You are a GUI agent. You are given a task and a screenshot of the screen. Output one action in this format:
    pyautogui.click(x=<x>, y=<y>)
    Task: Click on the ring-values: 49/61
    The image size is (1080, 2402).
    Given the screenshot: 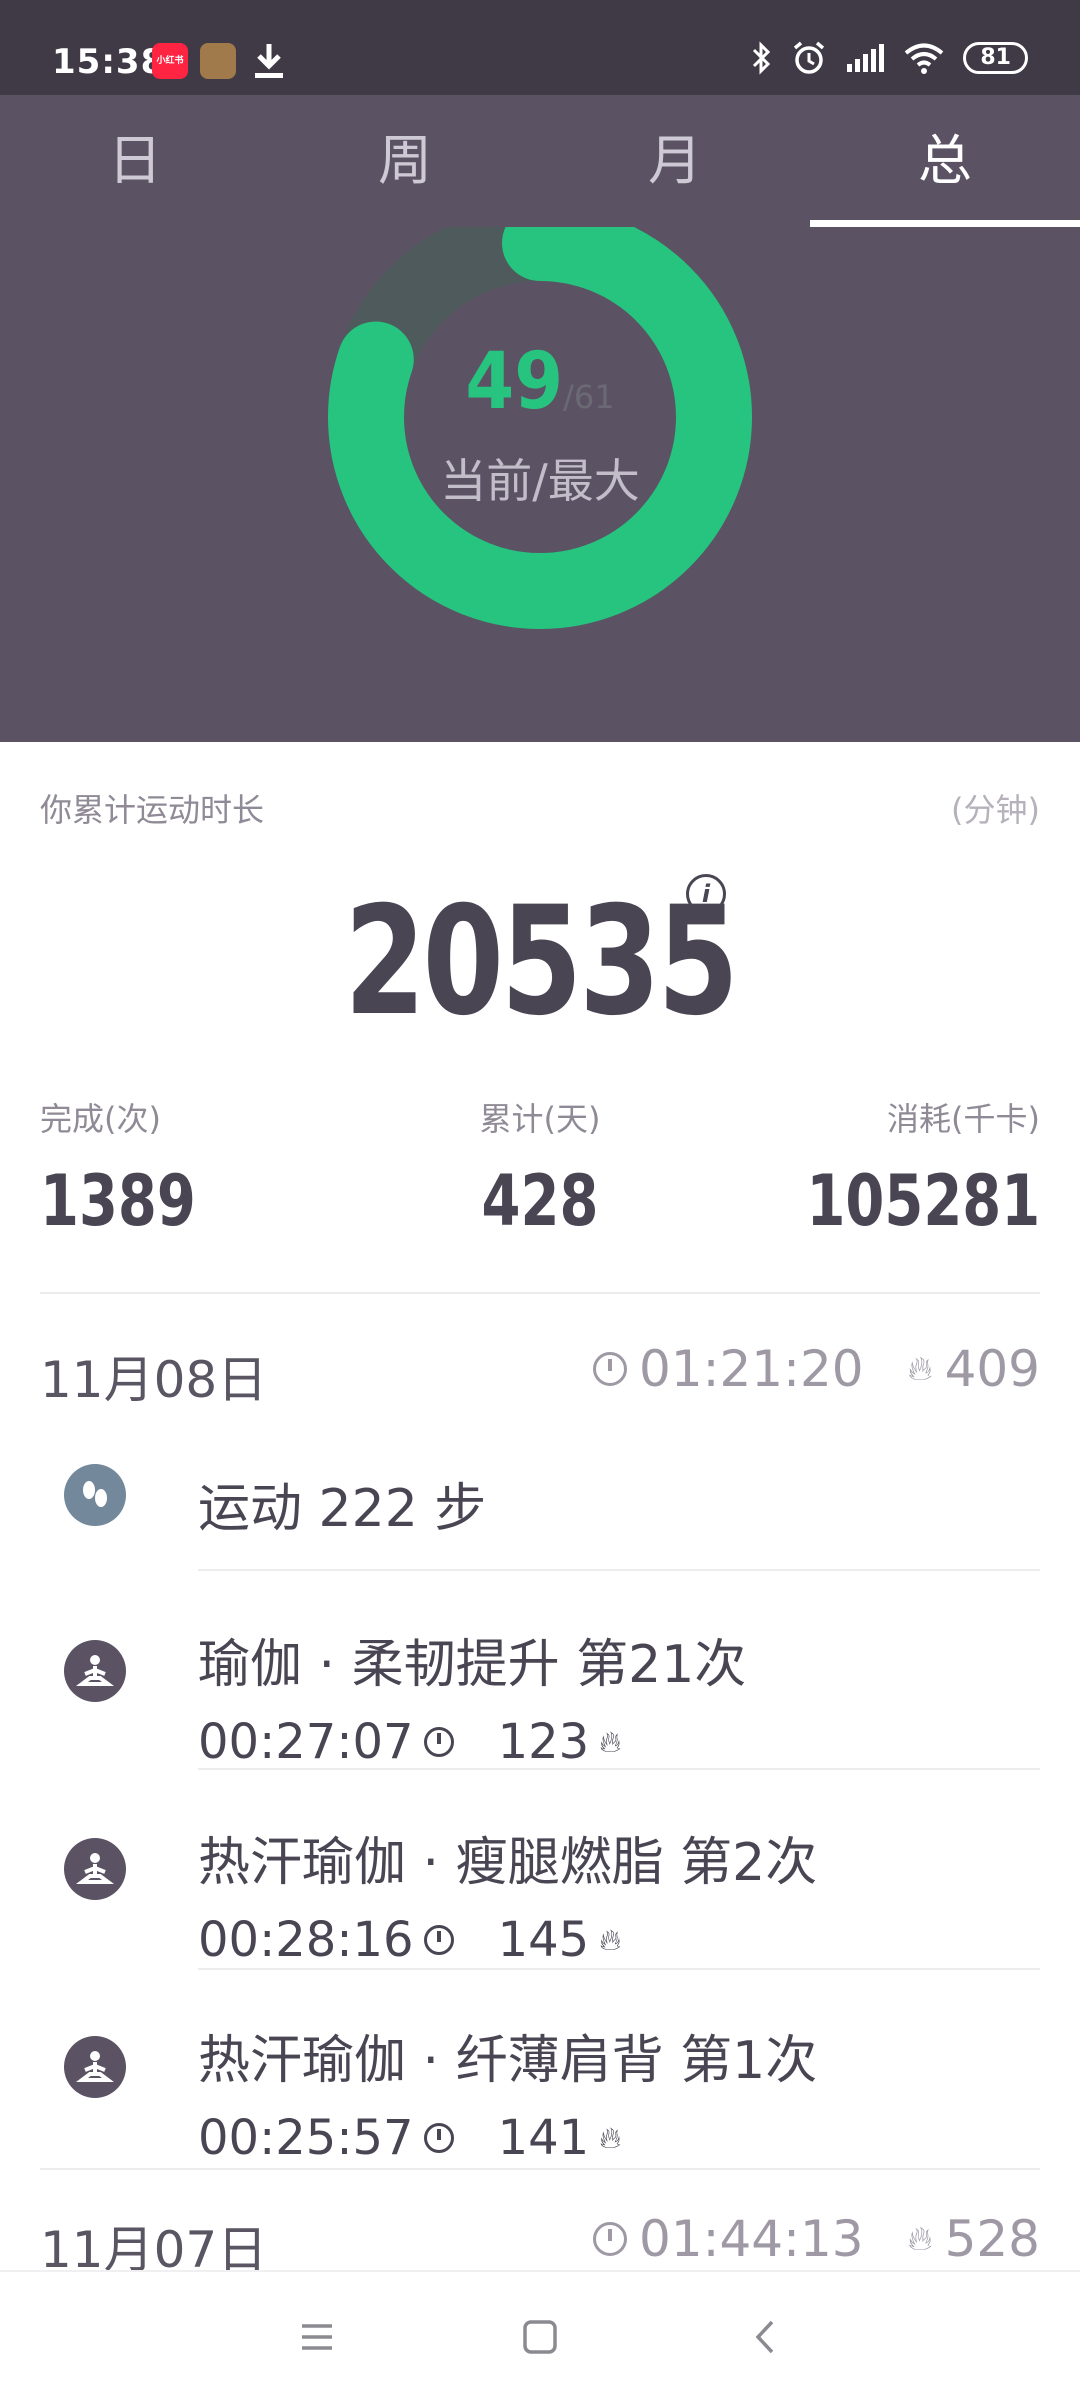 What is the action you would take?
    pyautogui.click(x=540, y=382)
    